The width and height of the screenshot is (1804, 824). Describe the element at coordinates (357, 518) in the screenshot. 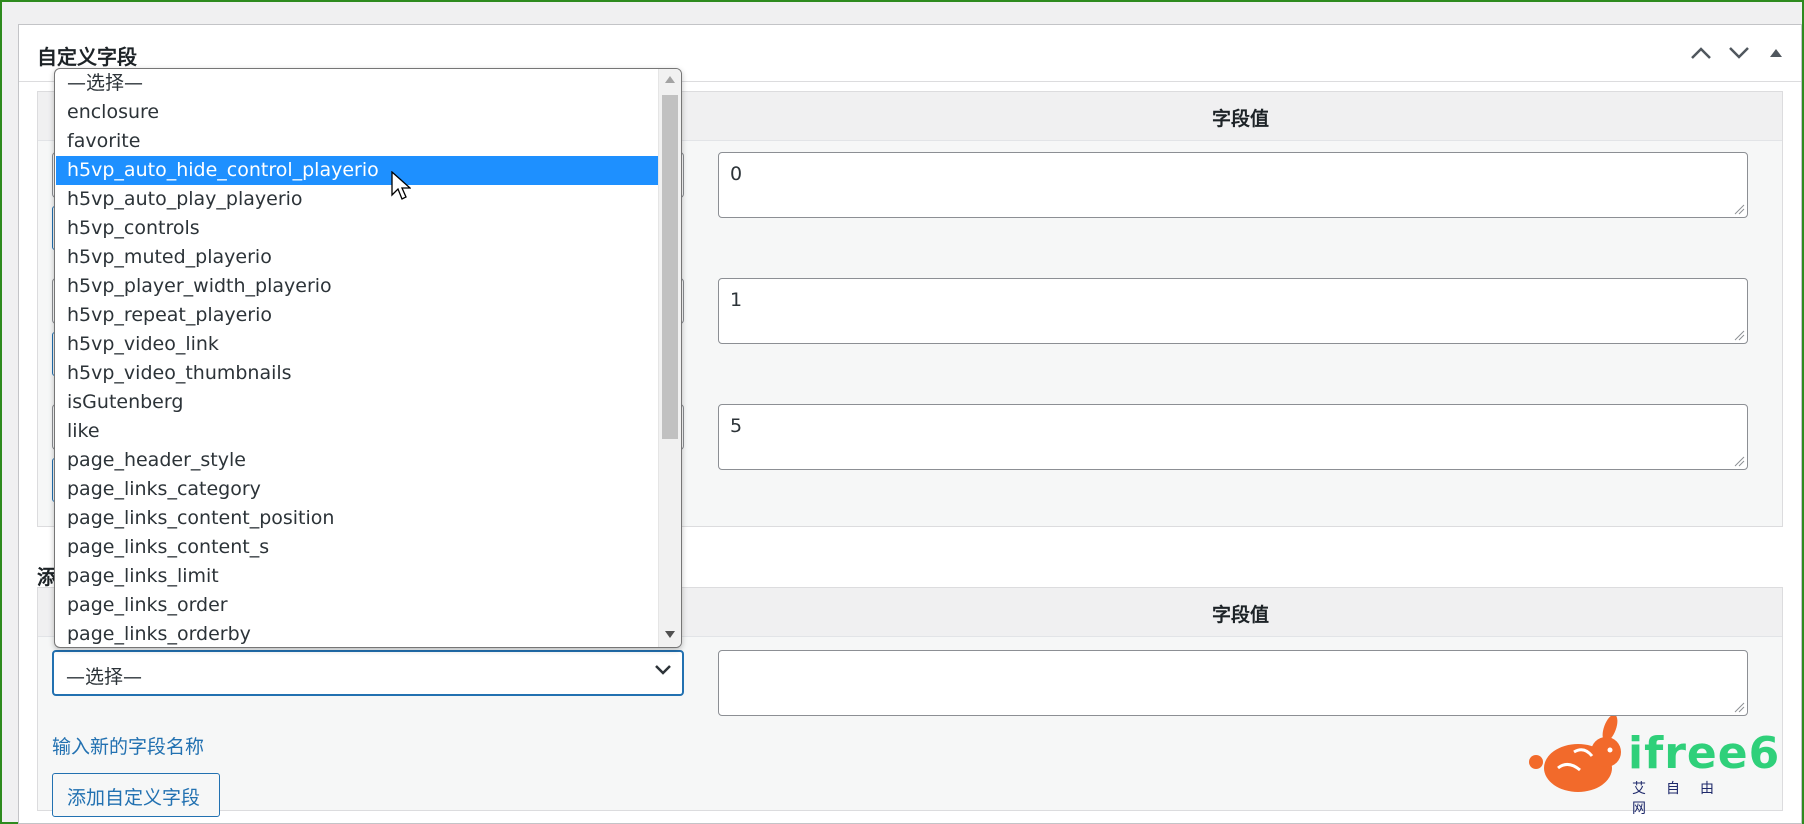

I see `dropdown-option: page_links_content_position` at that location.